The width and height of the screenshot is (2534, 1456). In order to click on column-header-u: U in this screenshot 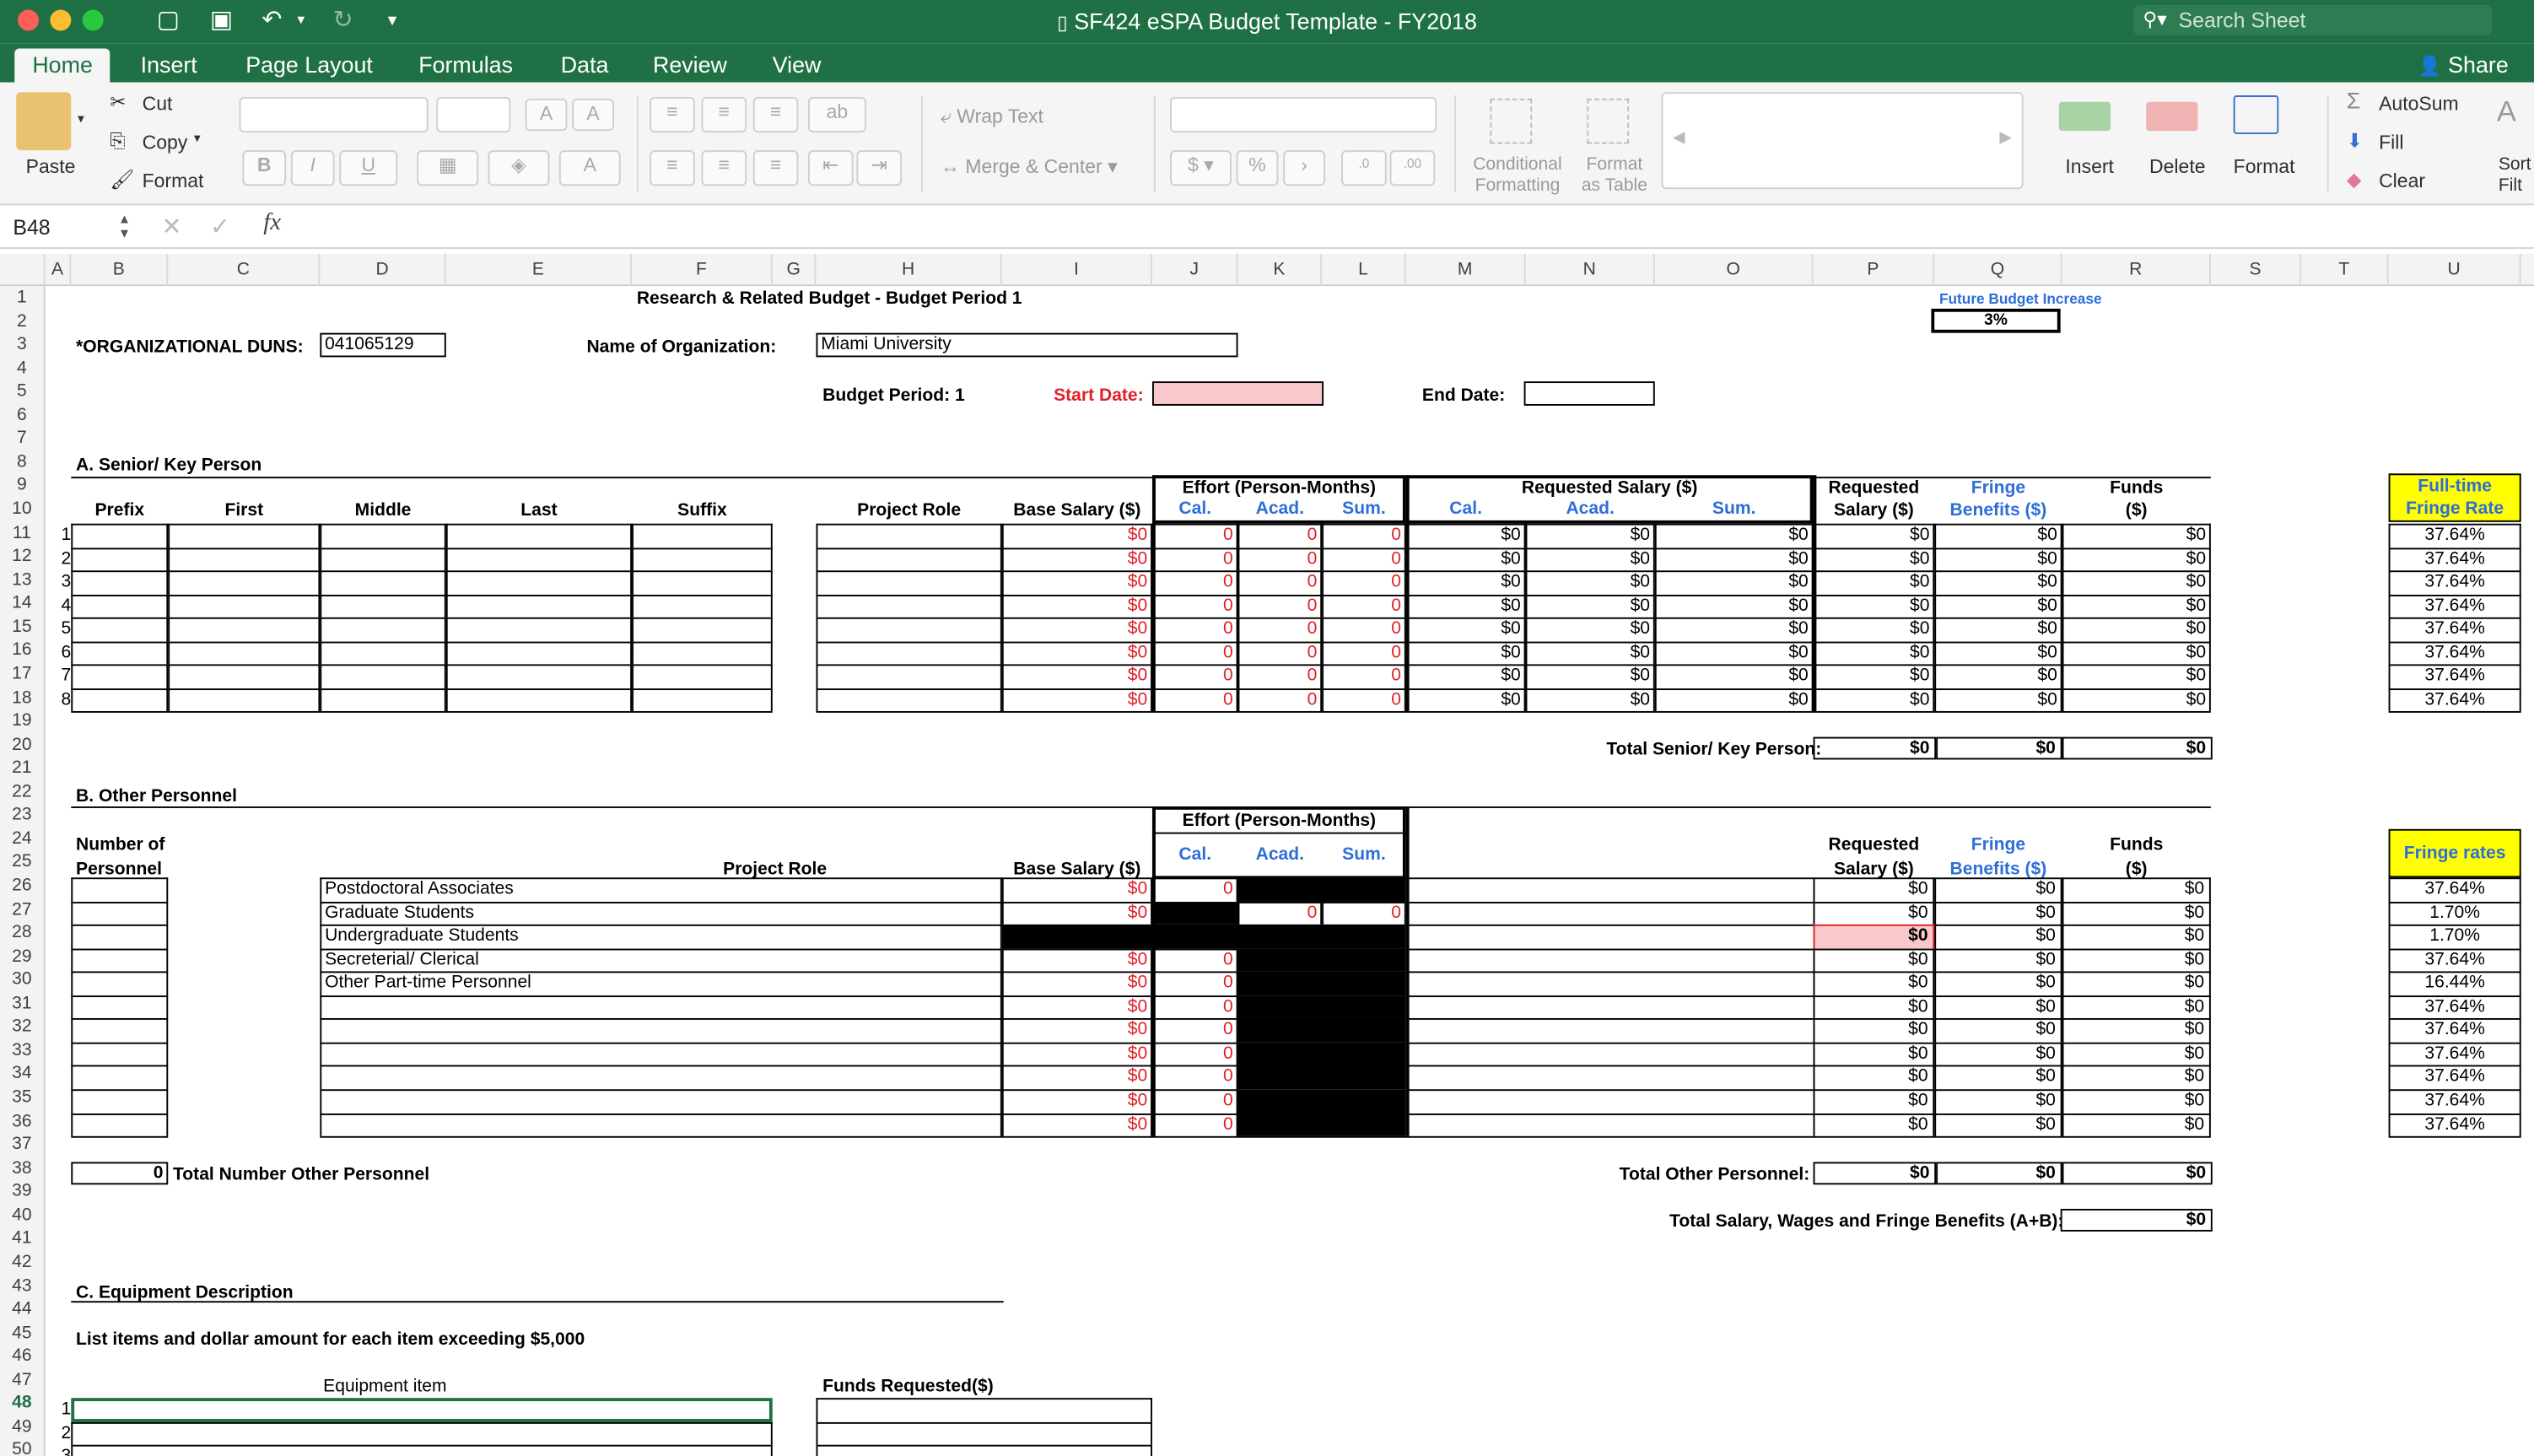, I will do `click(2455, 270)`.